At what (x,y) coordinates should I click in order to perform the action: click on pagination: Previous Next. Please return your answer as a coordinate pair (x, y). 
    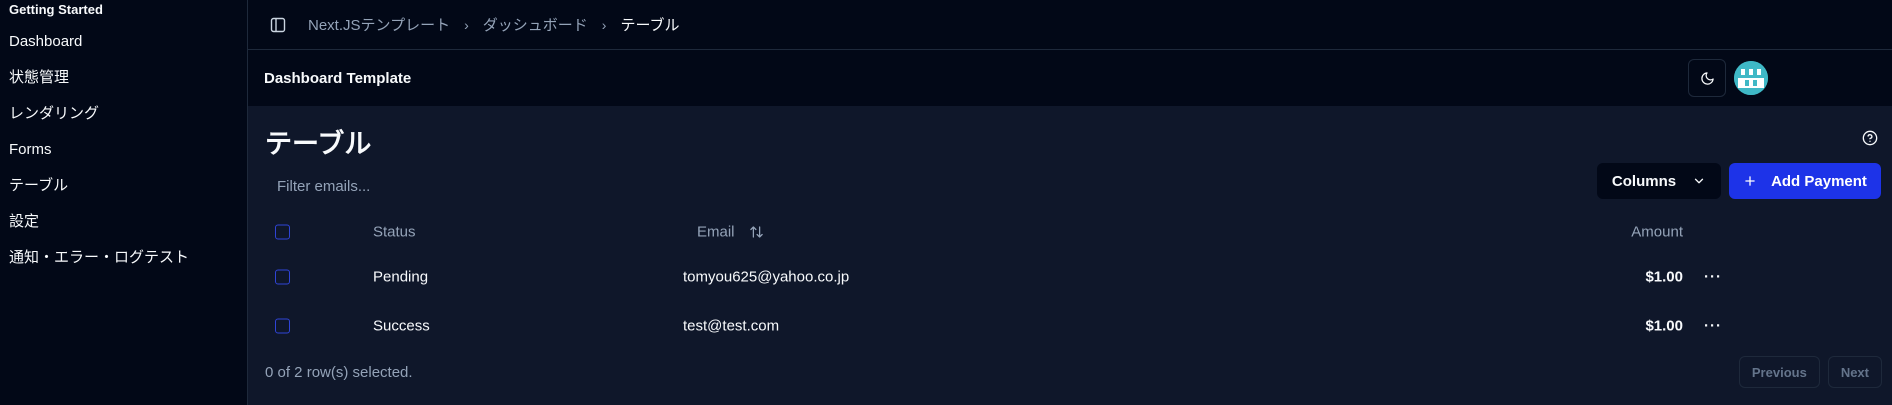
    Looking at the image, I should click on (1810, 372).